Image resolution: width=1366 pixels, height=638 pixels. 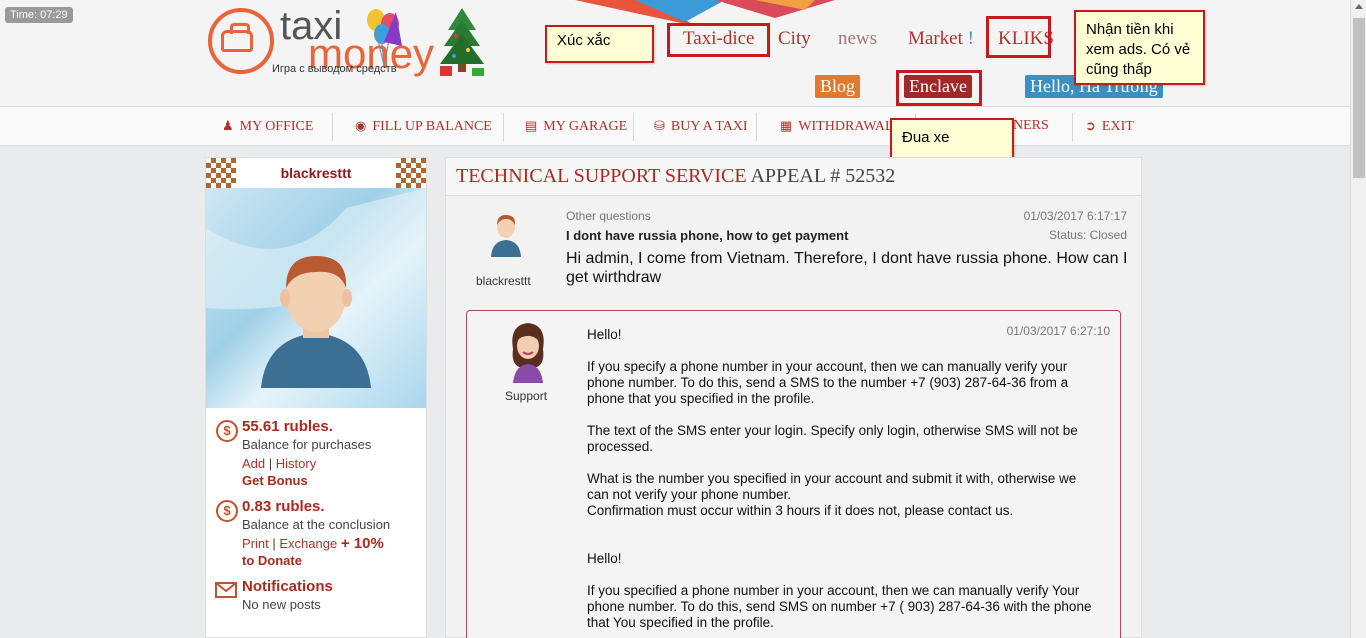 I want to click on notifications-heading: Notifications, so click(x=334, y=586).